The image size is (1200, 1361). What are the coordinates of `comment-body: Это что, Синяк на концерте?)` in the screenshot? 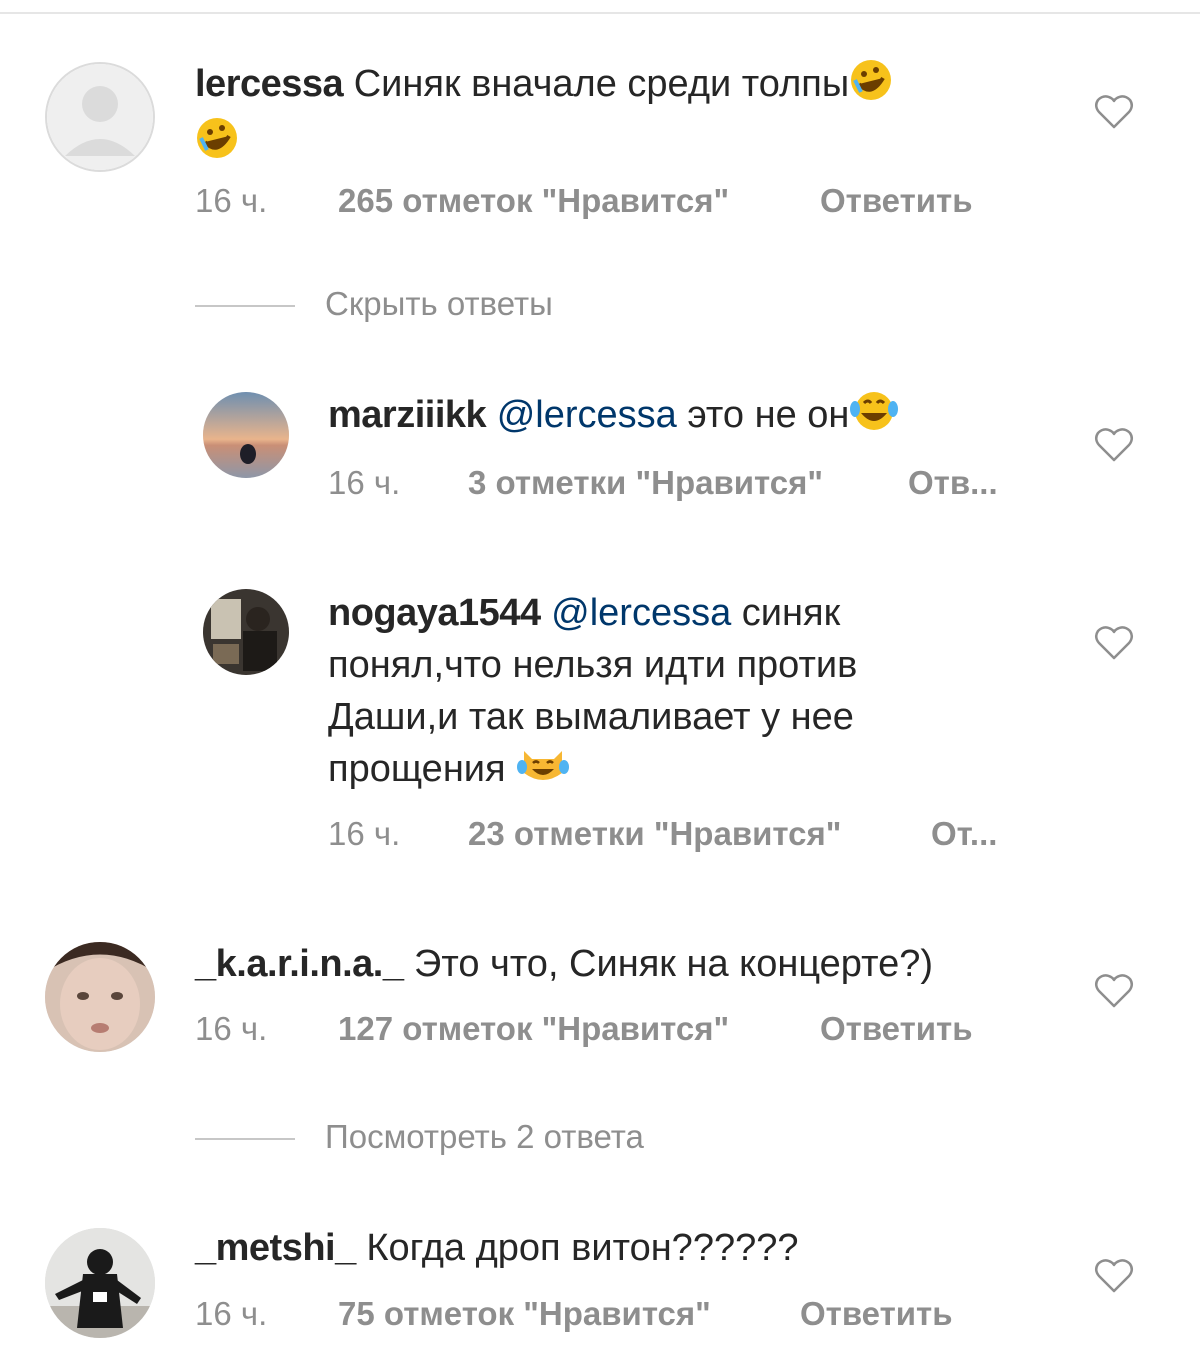 It's located at (673, 964).